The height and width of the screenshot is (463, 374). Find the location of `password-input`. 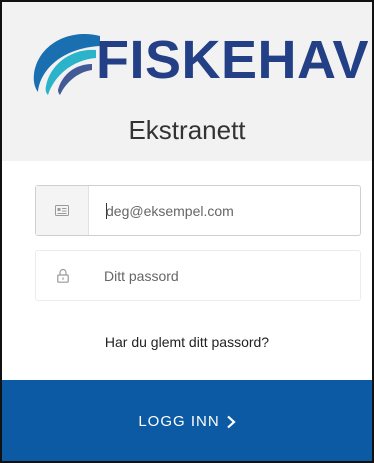

password-input is located at coordinates (229, 275).